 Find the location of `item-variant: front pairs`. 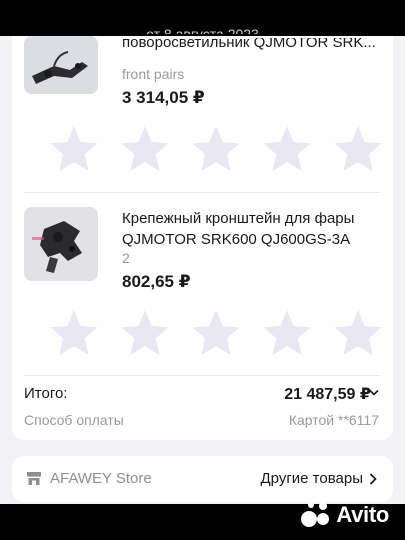

item-variant: front pairs is located at coordinates (153, 74).